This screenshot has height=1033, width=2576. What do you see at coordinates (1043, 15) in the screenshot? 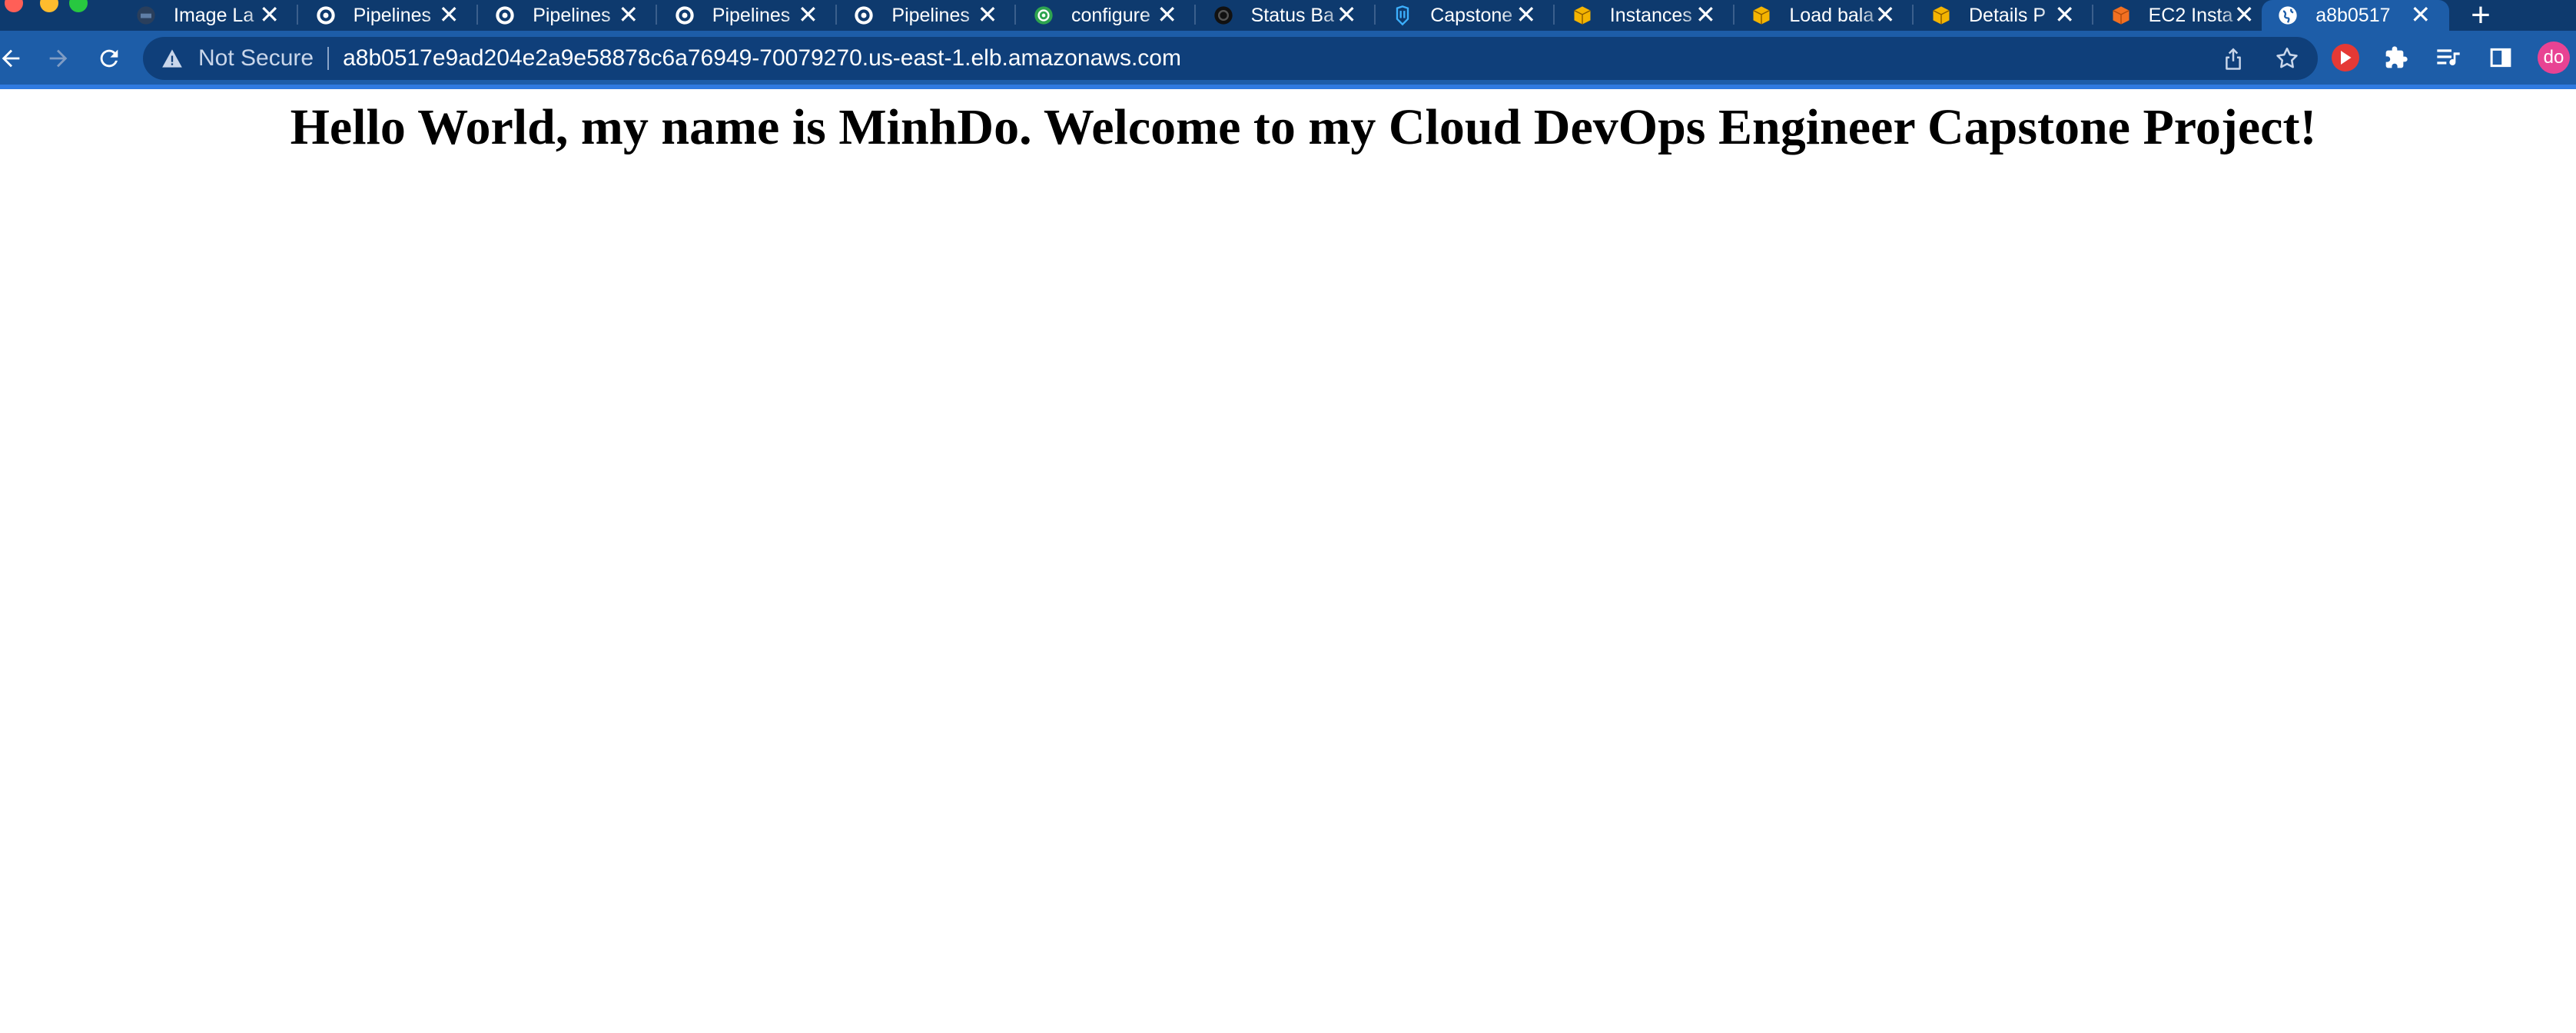
I see `circleci-green-icon` at bounding box center [1043, 15].